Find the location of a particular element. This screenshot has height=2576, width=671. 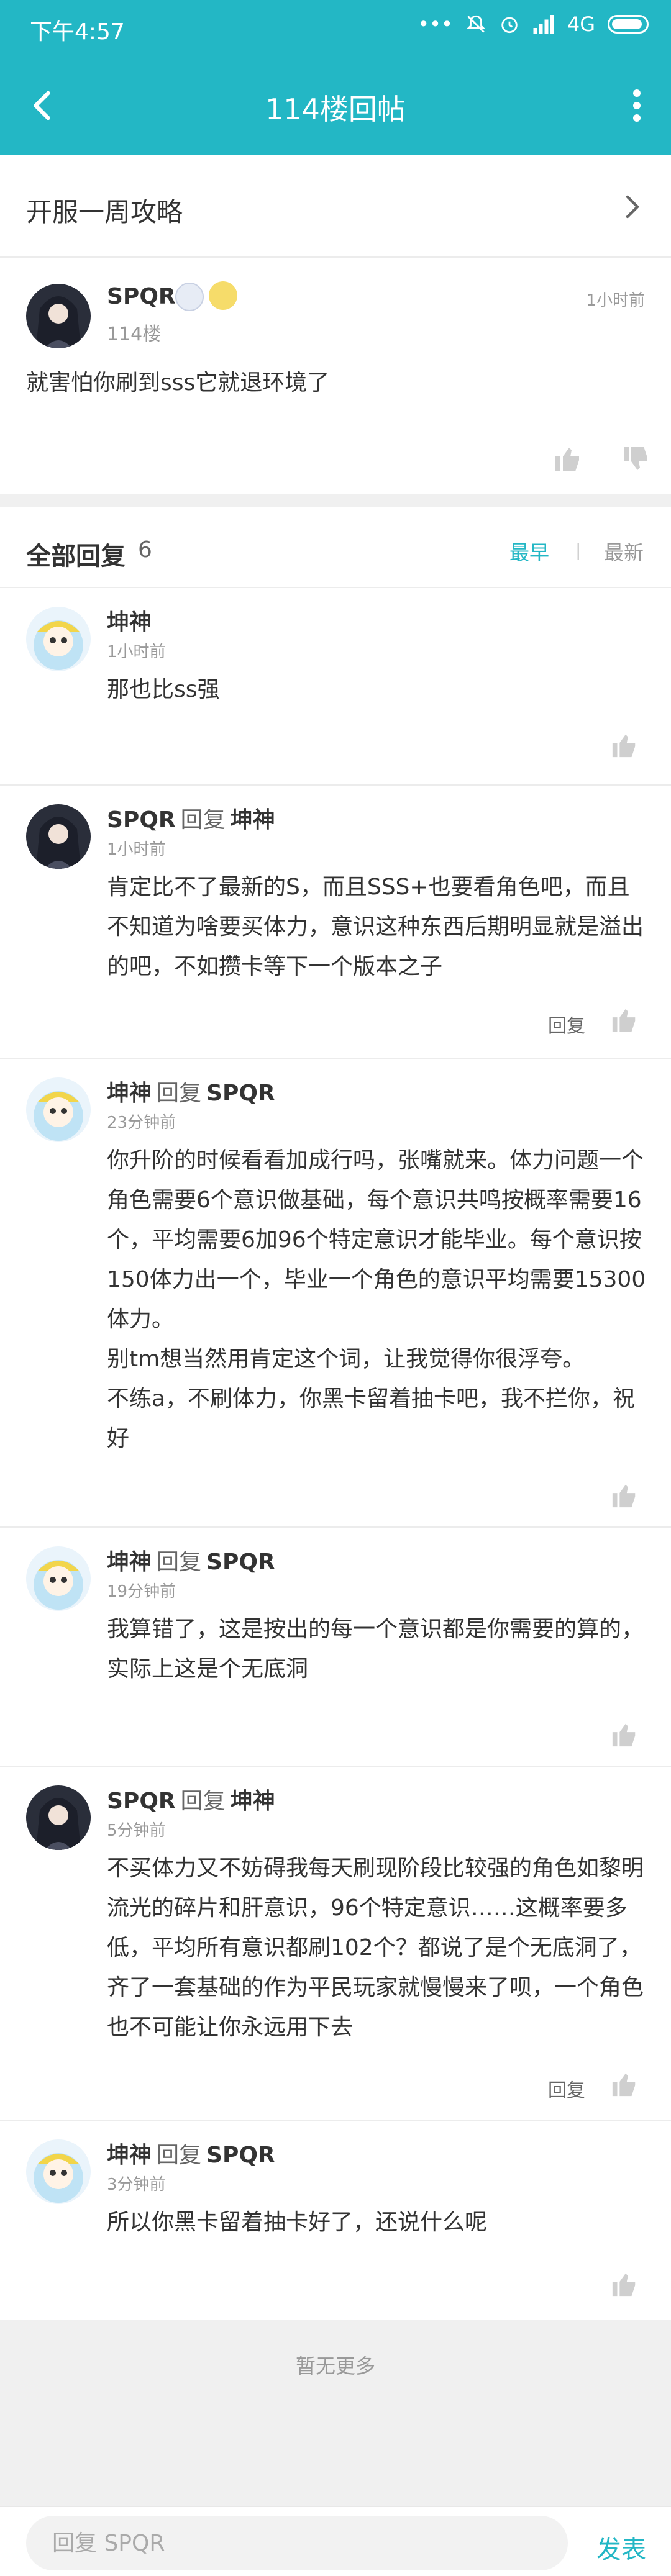

battery-icon is located at coordinates (628, 24).